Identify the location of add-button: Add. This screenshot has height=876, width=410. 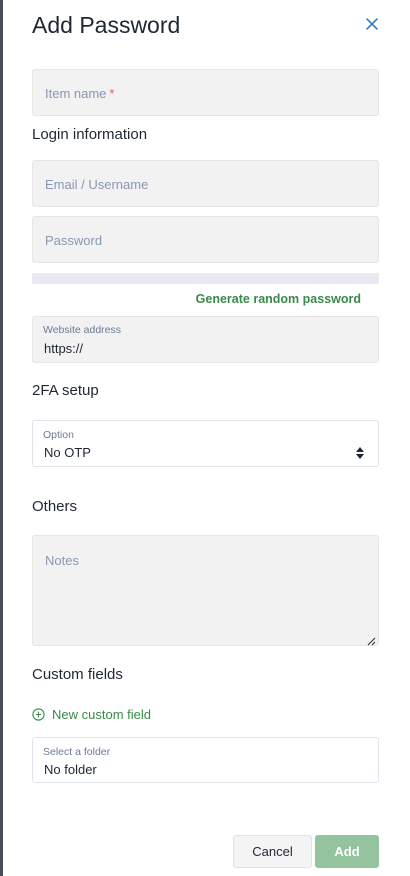
(347, 851).